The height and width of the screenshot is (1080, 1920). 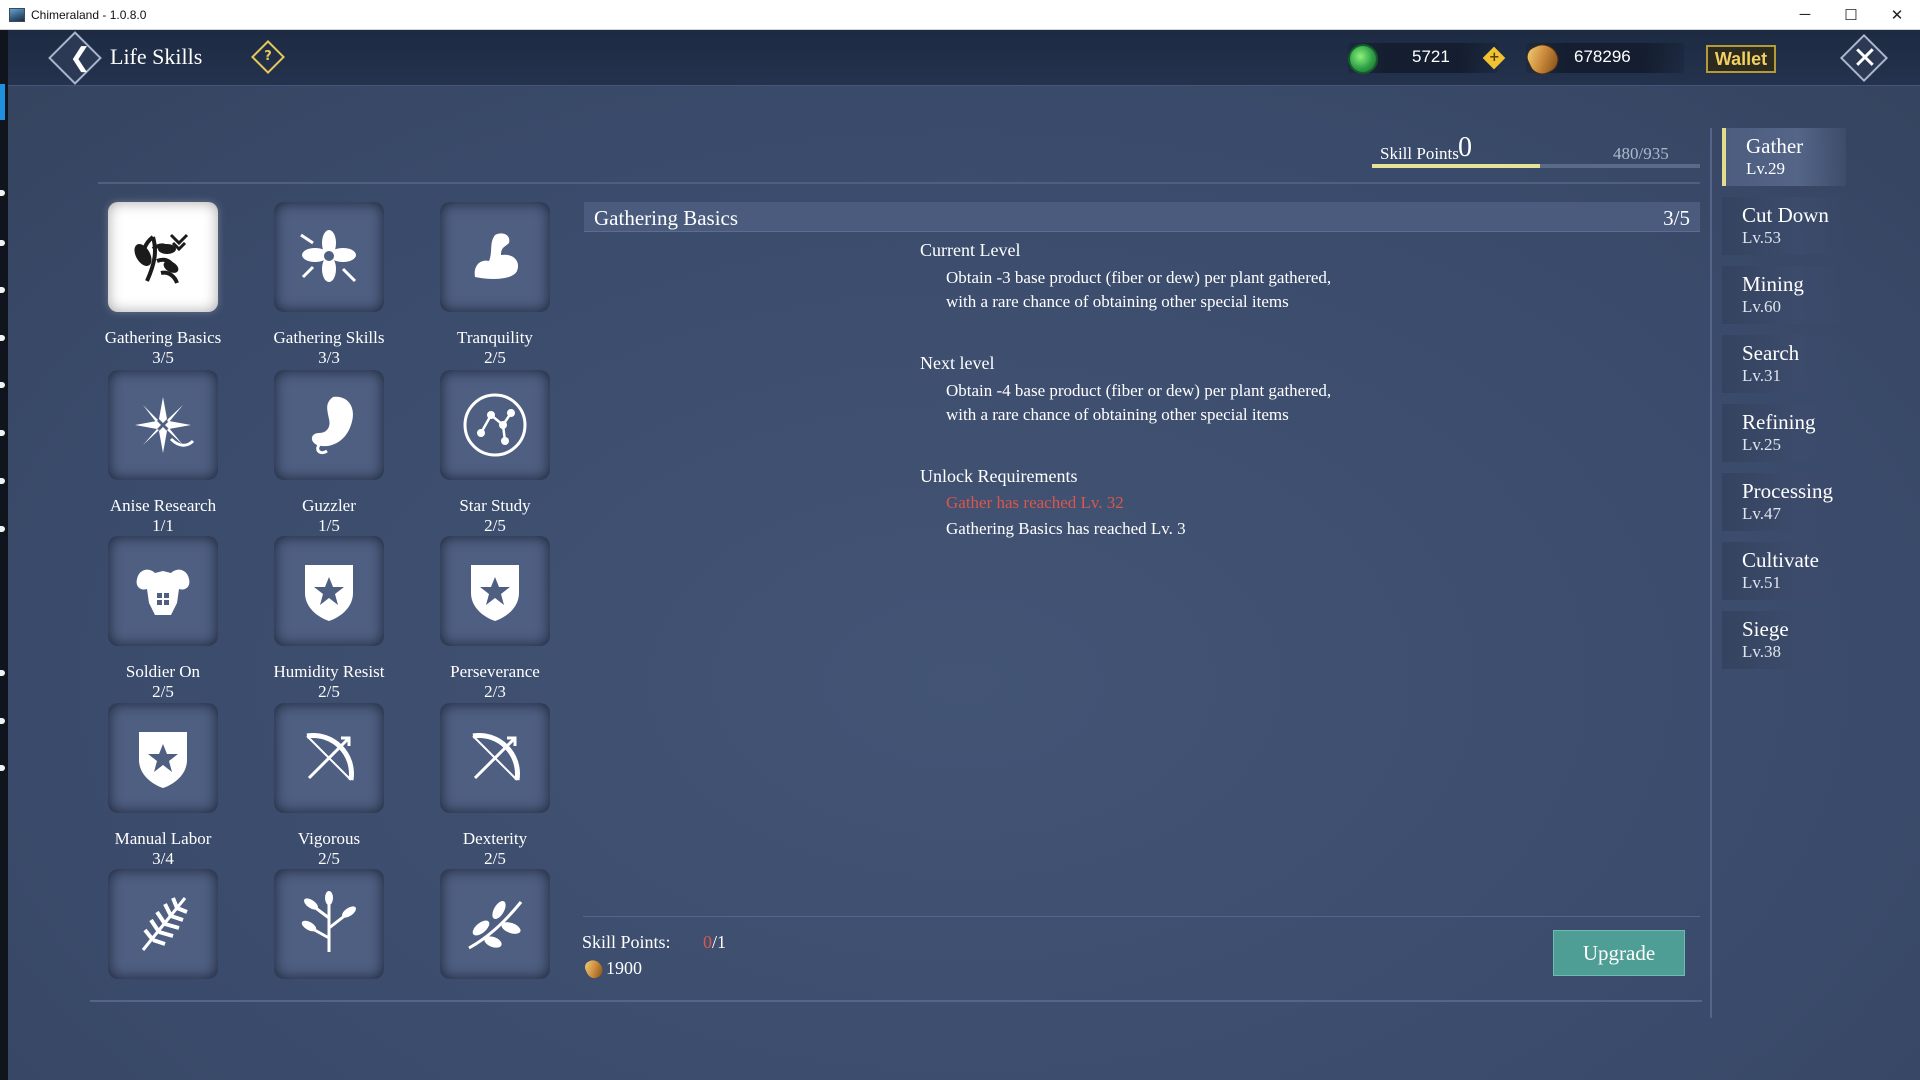 I want to click on arm-icon, so click(x=495, y=257).